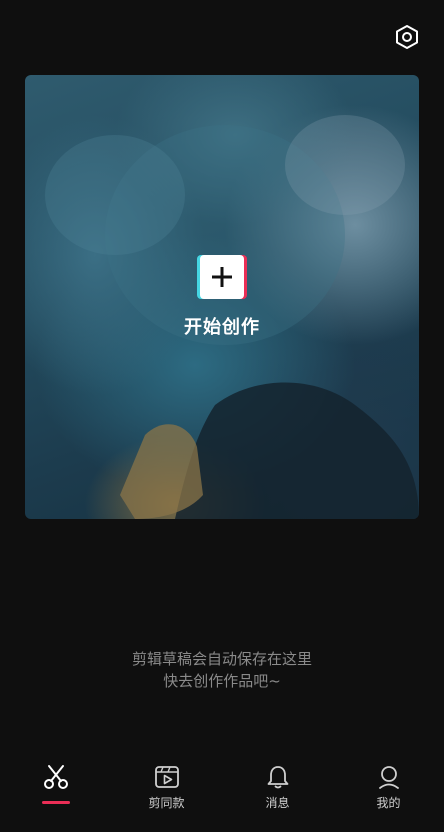  I want to click on start-create-label: 开始创作, so click(222, 327).